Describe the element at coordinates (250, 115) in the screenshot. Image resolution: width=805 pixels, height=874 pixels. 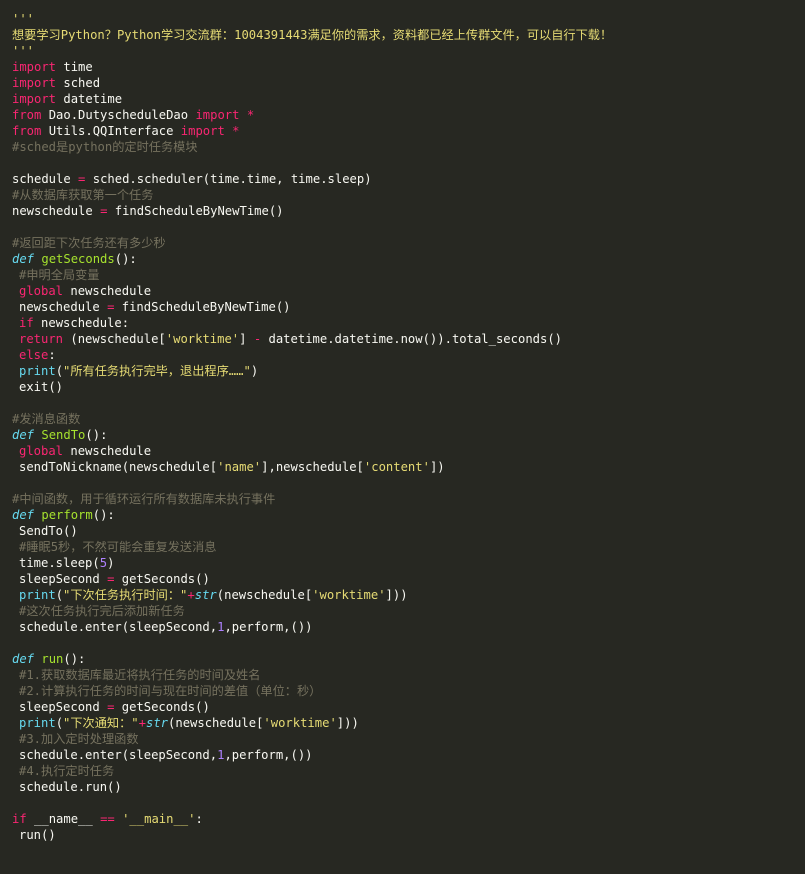
I see `keyword-token: *` at that location.